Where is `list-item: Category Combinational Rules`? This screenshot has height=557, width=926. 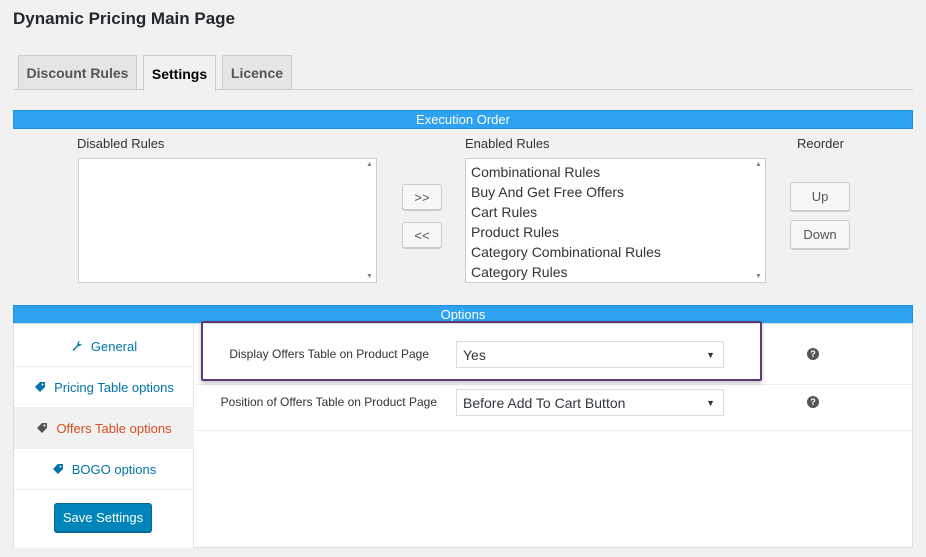 list-item: Category Combinational Rules is located at coordinates (611, 252).